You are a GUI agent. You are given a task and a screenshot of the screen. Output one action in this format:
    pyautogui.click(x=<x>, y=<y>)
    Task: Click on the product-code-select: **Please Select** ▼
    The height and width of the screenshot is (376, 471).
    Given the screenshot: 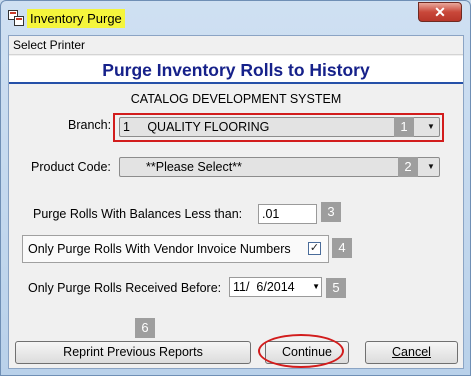 What is the action you would take?
    pyautogui.click(x=279, y=167)
    